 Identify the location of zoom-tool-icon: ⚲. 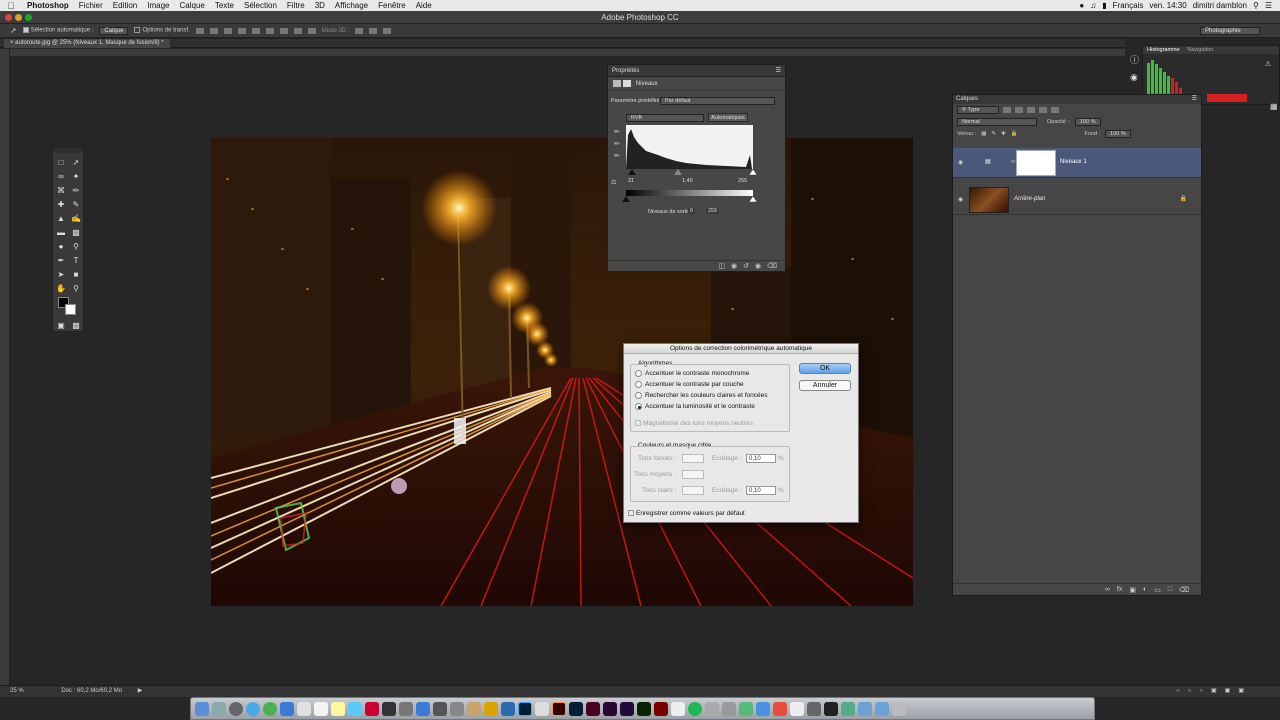
(76, 289).